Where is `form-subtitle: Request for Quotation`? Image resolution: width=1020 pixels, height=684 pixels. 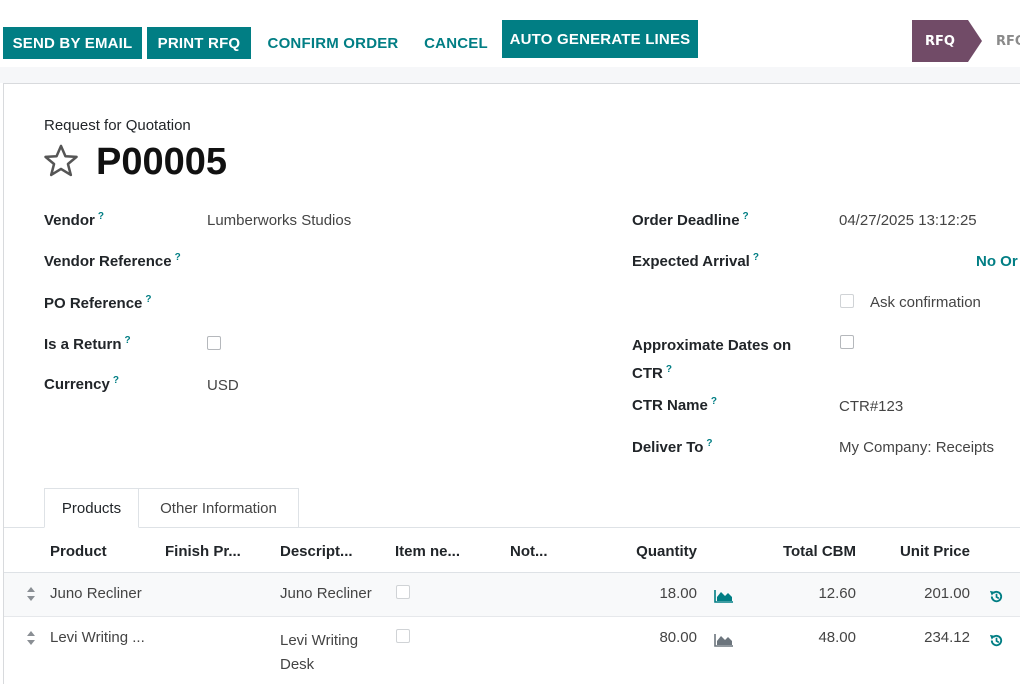 form-subtitle: Request for Quotation is located at coordinates (117, 125).